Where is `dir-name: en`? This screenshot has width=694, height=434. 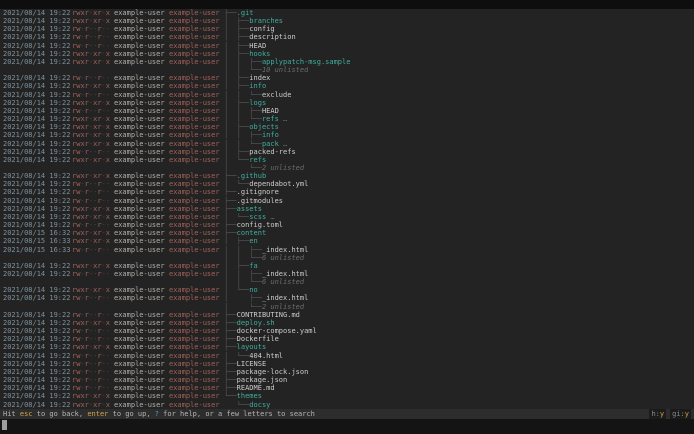 dir-name: en is located at coordinates (253, 241).